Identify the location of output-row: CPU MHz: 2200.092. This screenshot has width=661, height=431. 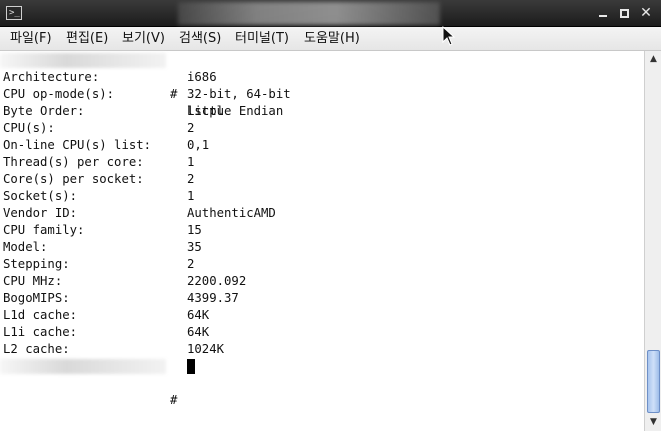
(322, 281).